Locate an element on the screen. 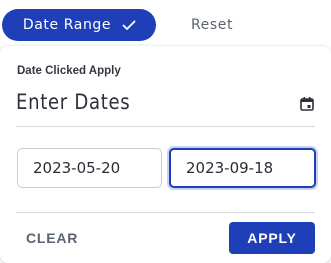  clear-button: CLEAR is located at coordinates (52, 238).